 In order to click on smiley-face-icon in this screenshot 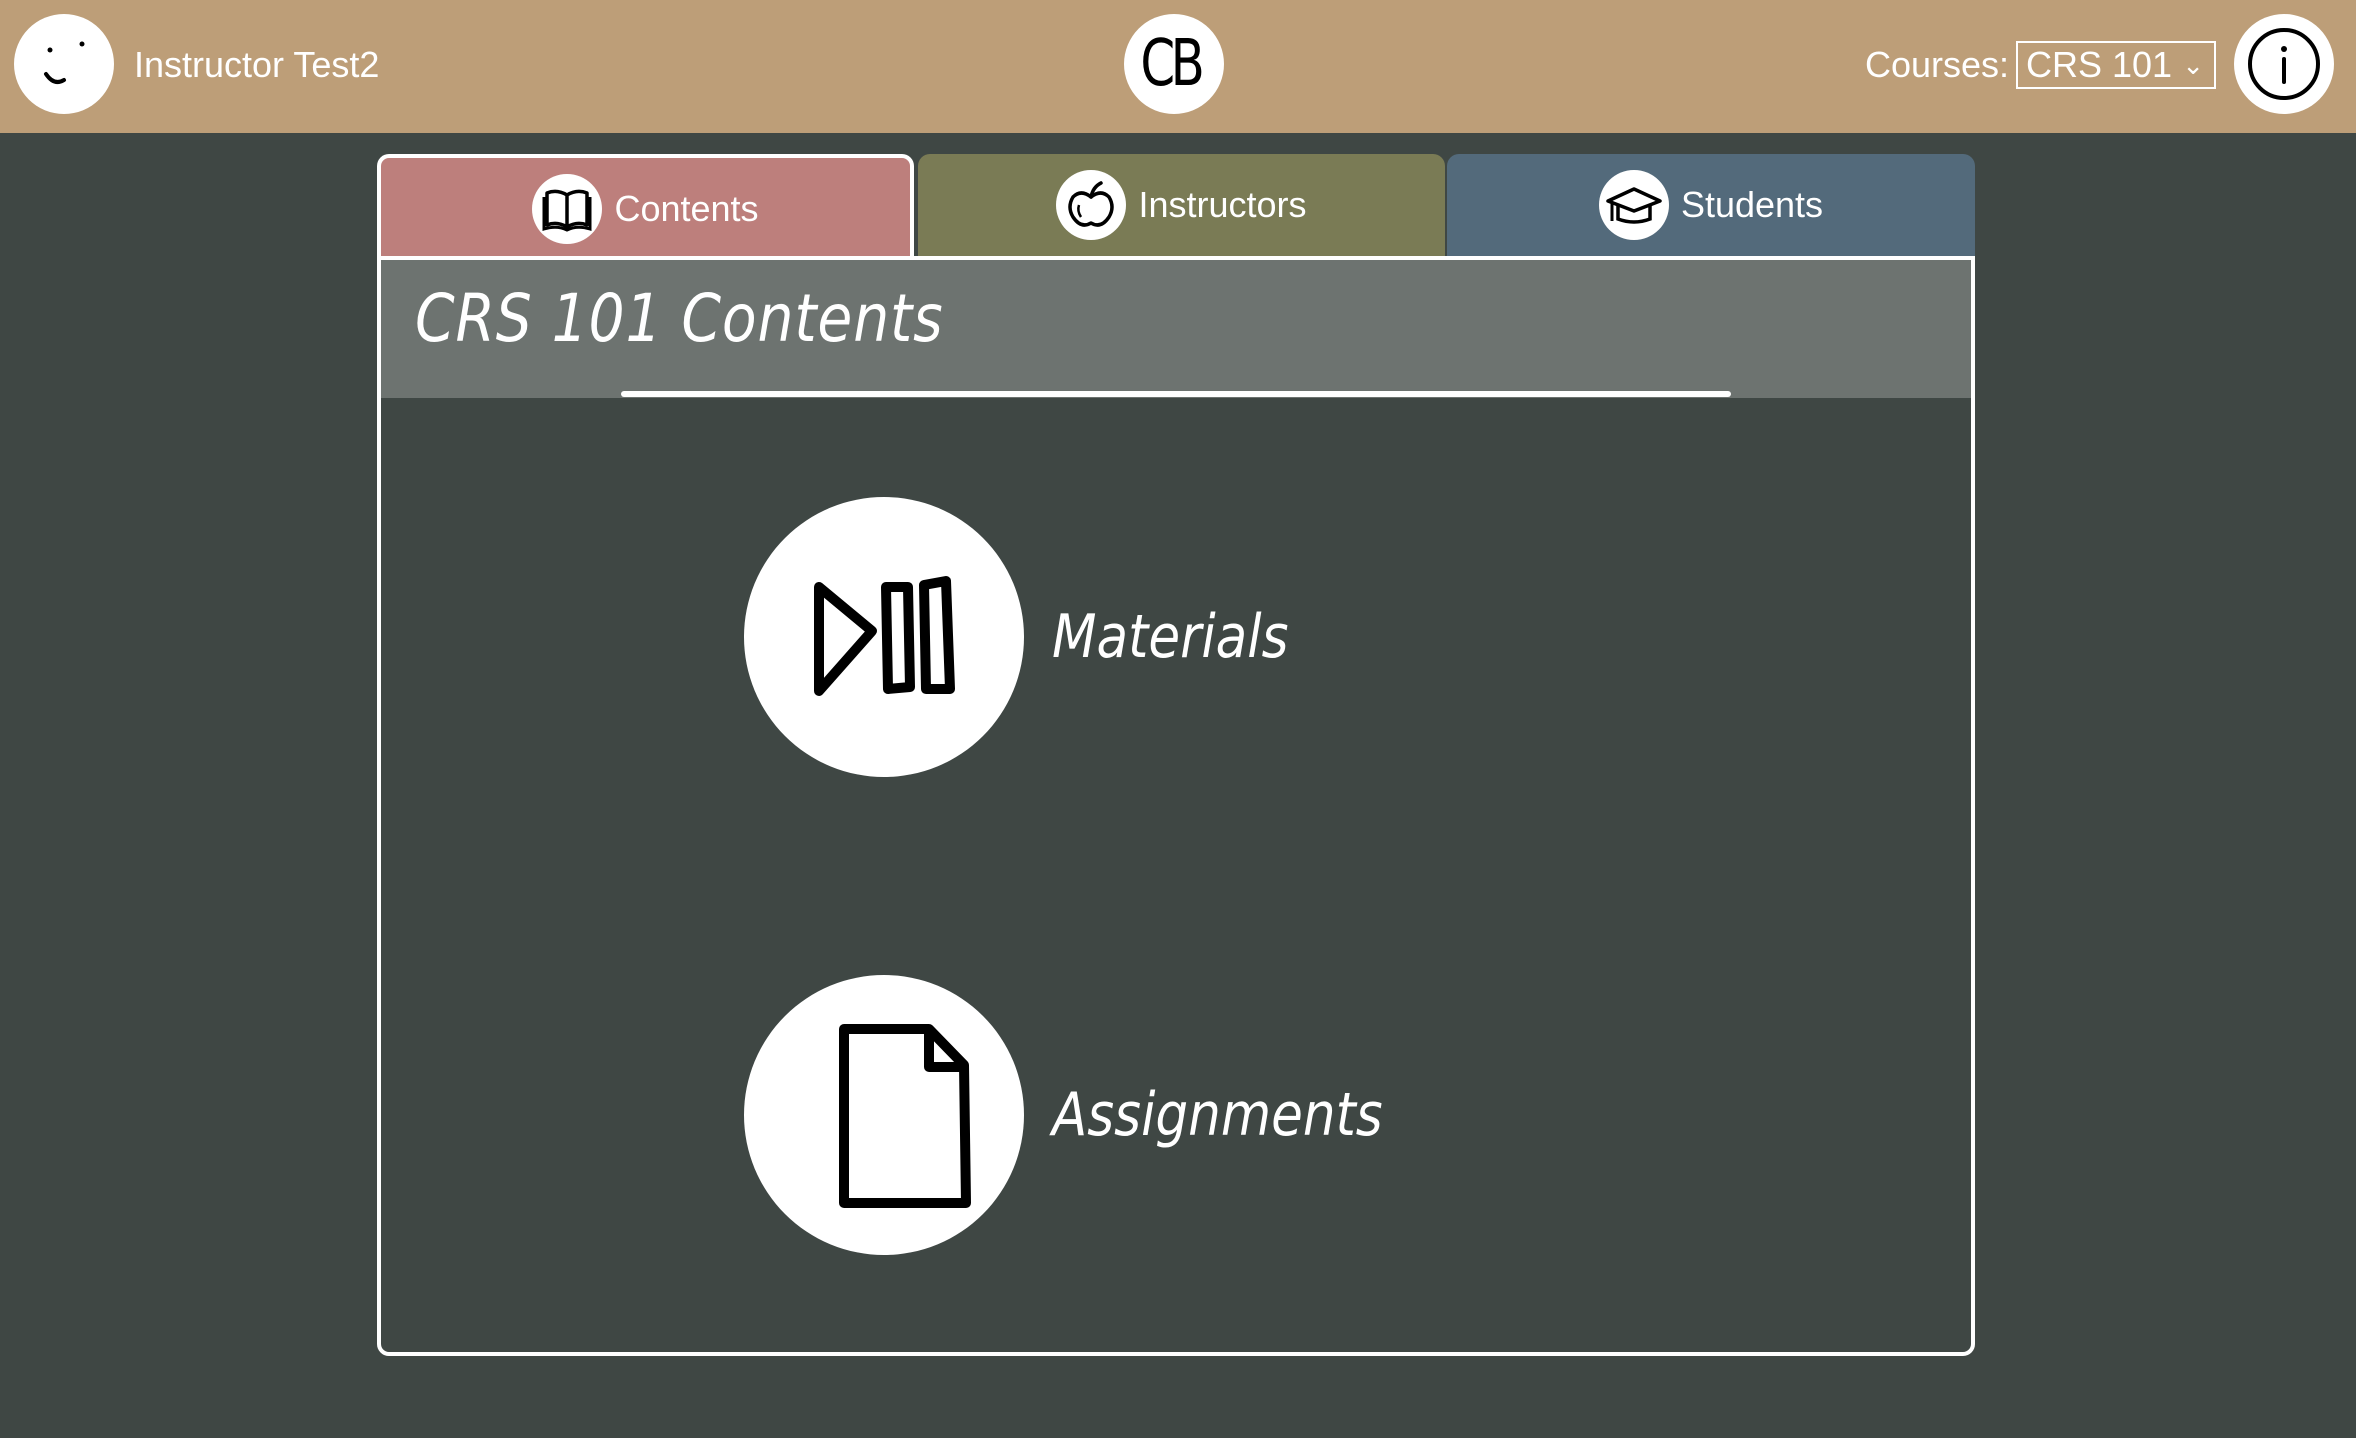, I will do `click(64, 64)`.